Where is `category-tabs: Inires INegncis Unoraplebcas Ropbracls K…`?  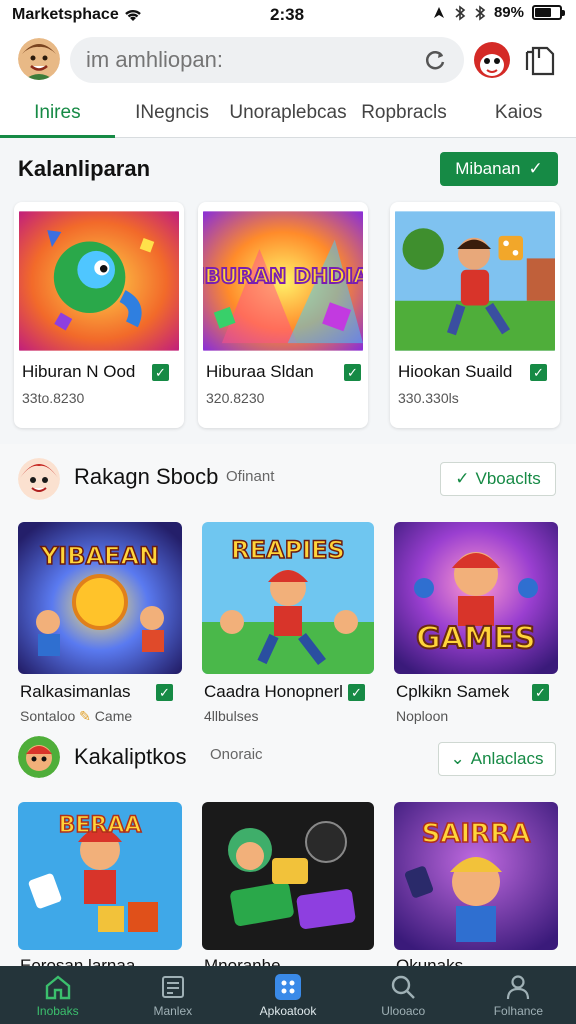
category-tabs: Inires INegncis Unoraplebcas Ropbracls K… is located at coordinates (288, 115).